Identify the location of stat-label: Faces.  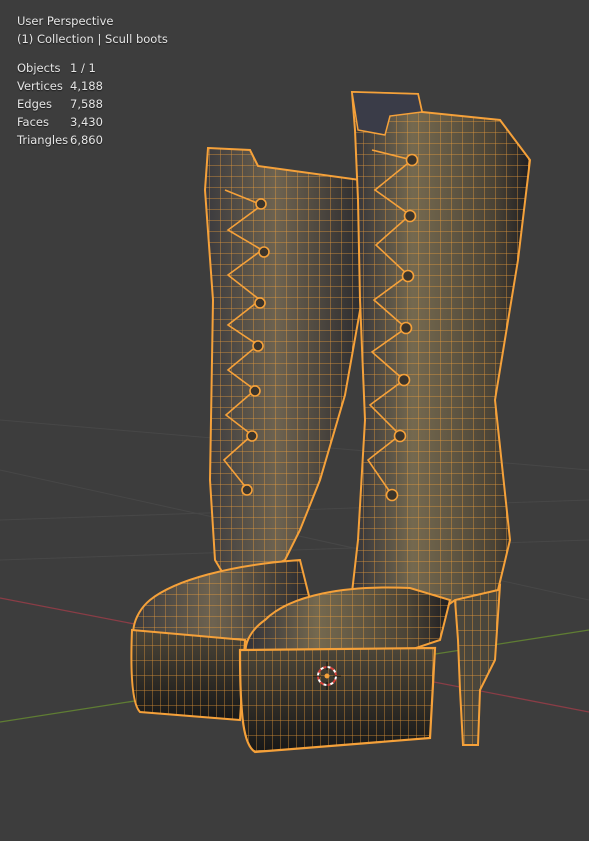
(33, 122).